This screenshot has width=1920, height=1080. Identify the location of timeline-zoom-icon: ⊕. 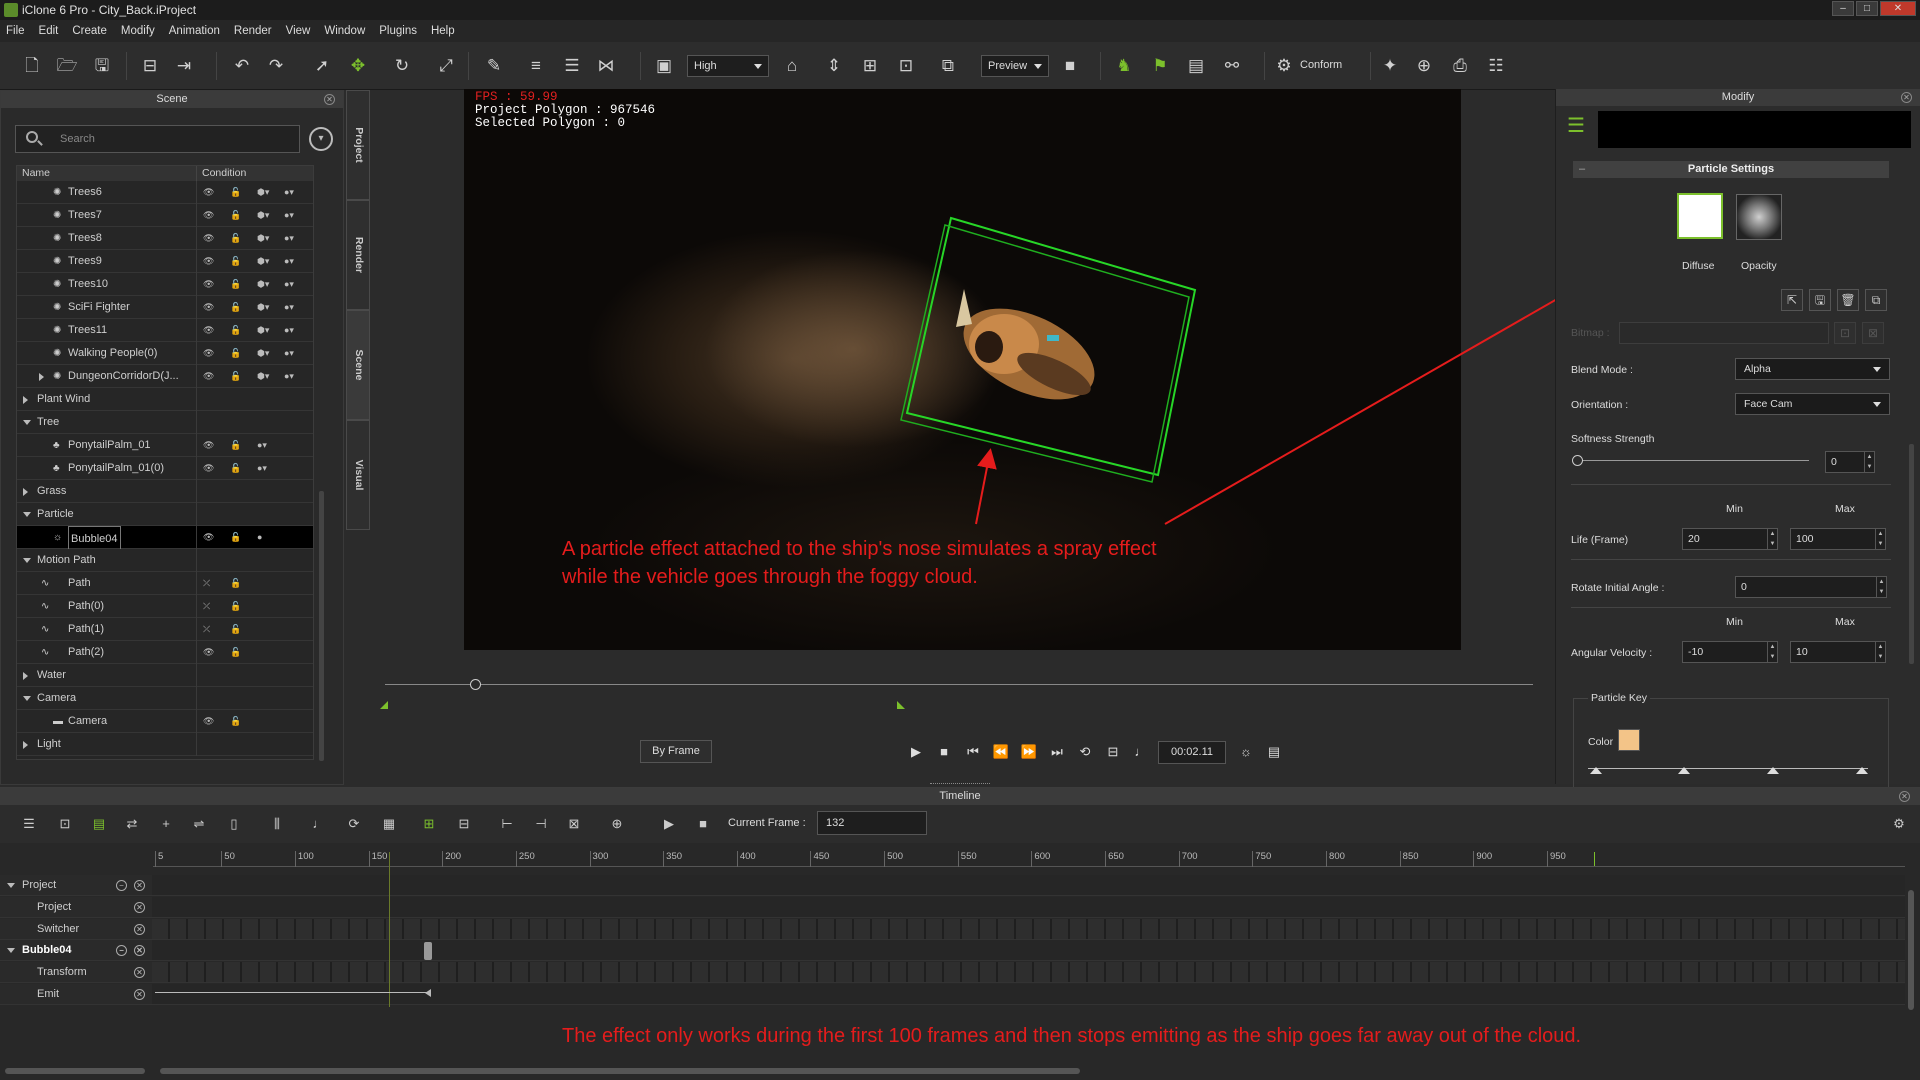
(617, 824).